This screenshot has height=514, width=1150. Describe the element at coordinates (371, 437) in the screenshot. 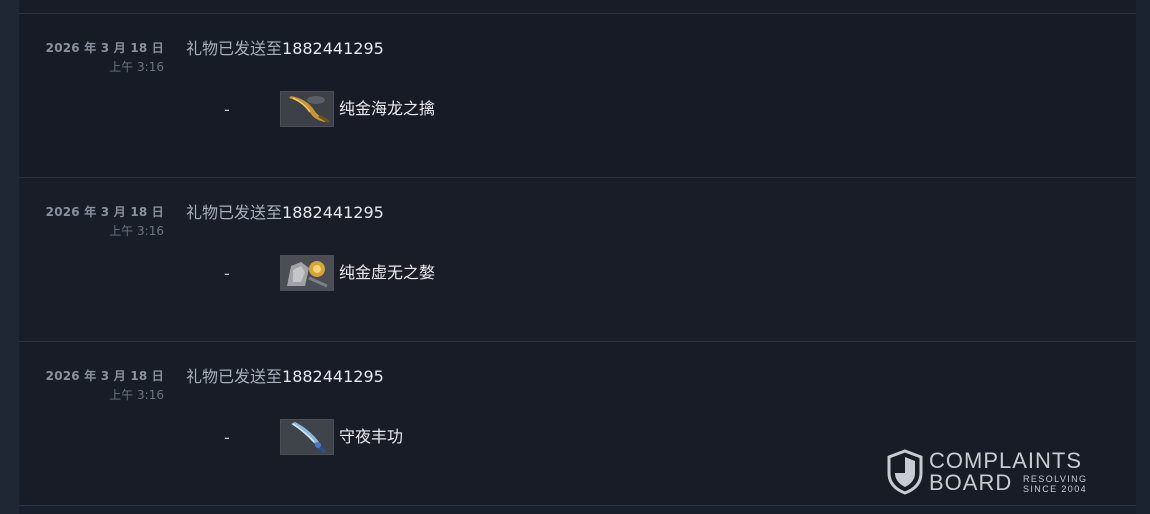

I see `item-name: 守夜丰功` at that location.